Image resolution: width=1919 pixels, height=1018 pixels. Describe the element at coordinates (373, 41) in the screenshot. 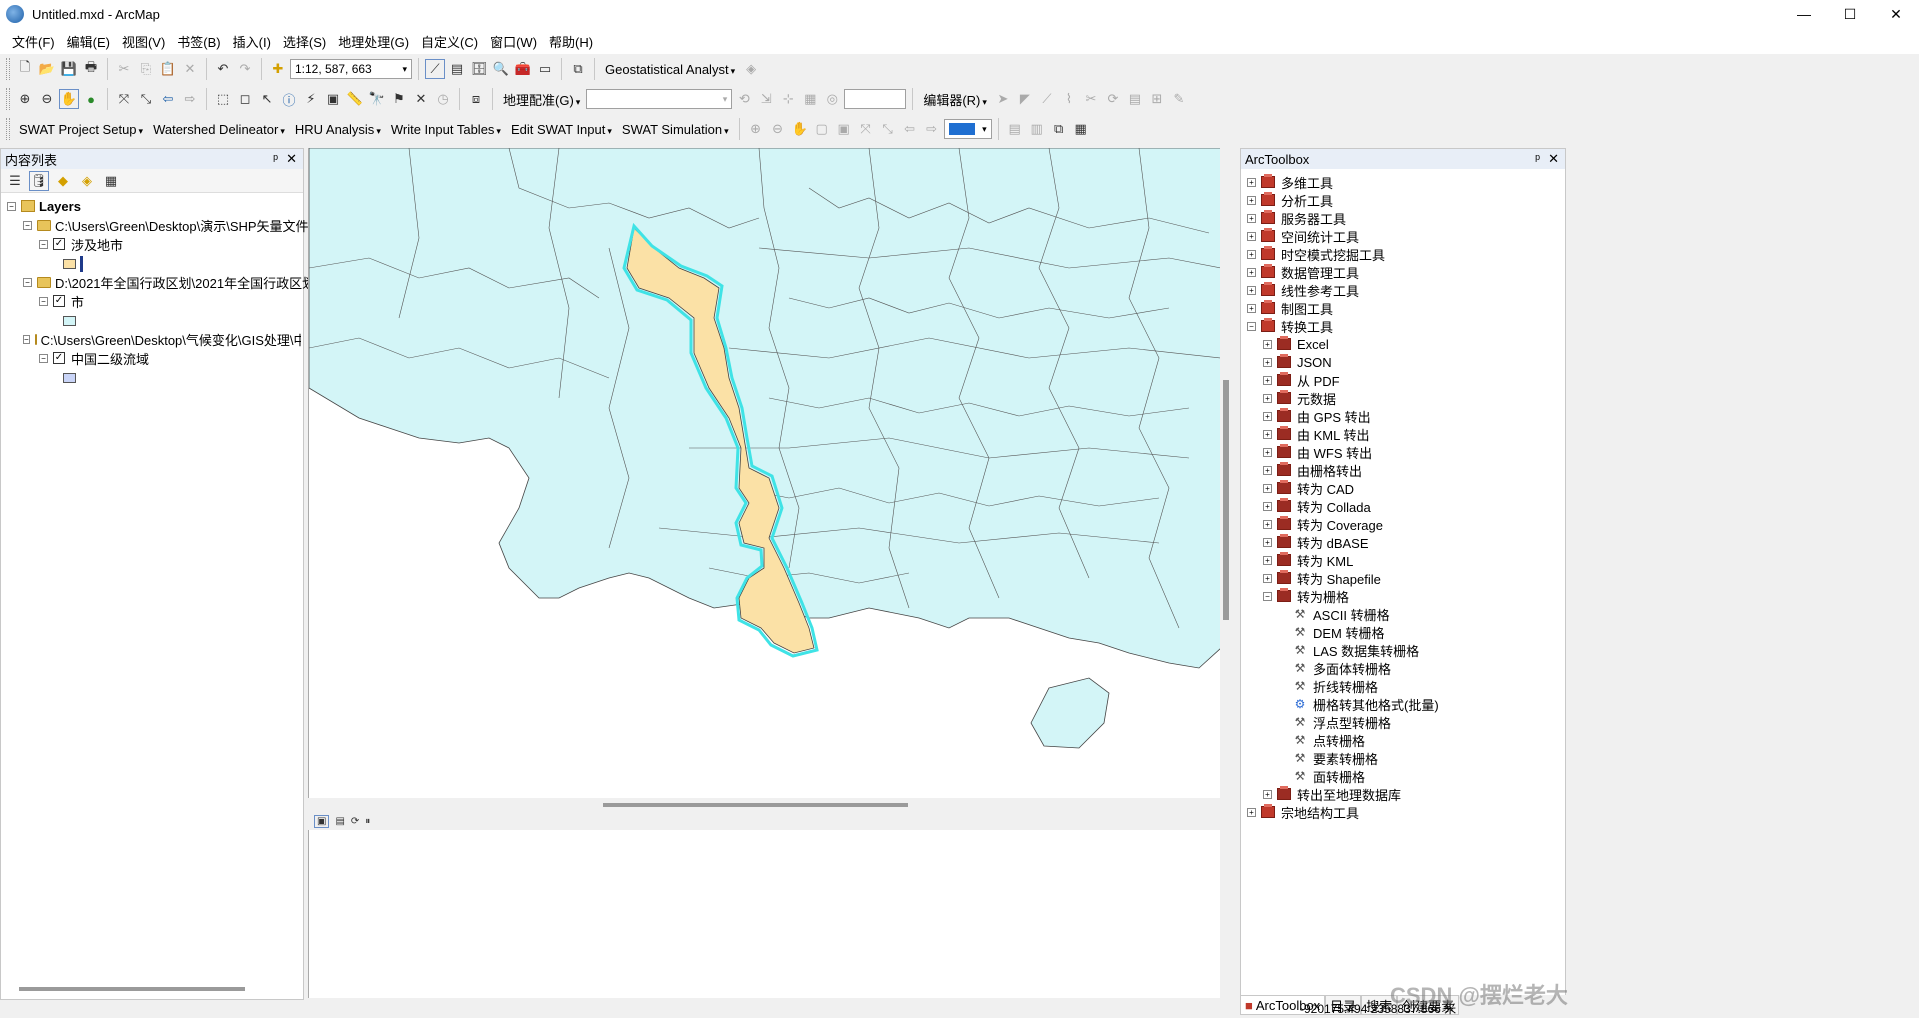

I see `menu-geoprocessing: 地理处理(G)` at that location.